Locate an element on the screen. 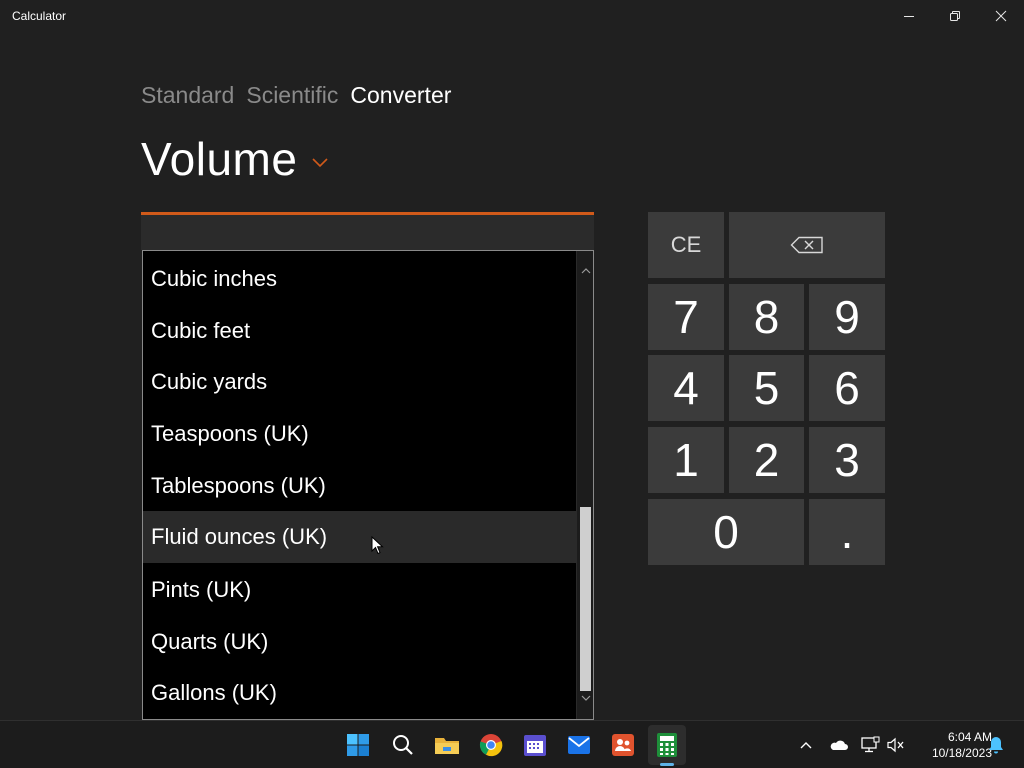 This screenshot has height=768, width=1024. minimize-button is located at coordinates (909, 16).